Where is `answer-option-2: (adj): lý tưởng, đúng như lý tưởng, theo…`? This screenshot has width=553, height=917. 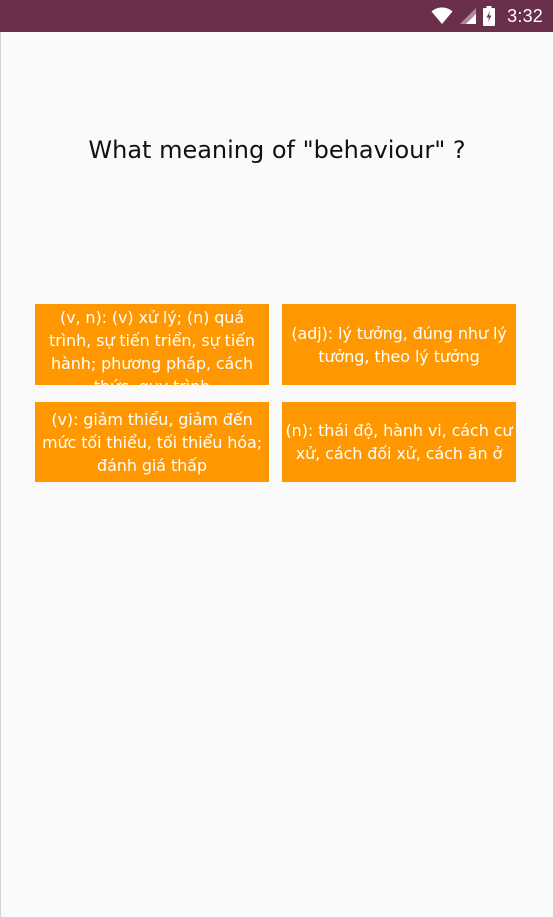 answer-option-2: (adj): lý tưởng, đúng như lý tưởng, theo… is located at coordinates (399, 344).